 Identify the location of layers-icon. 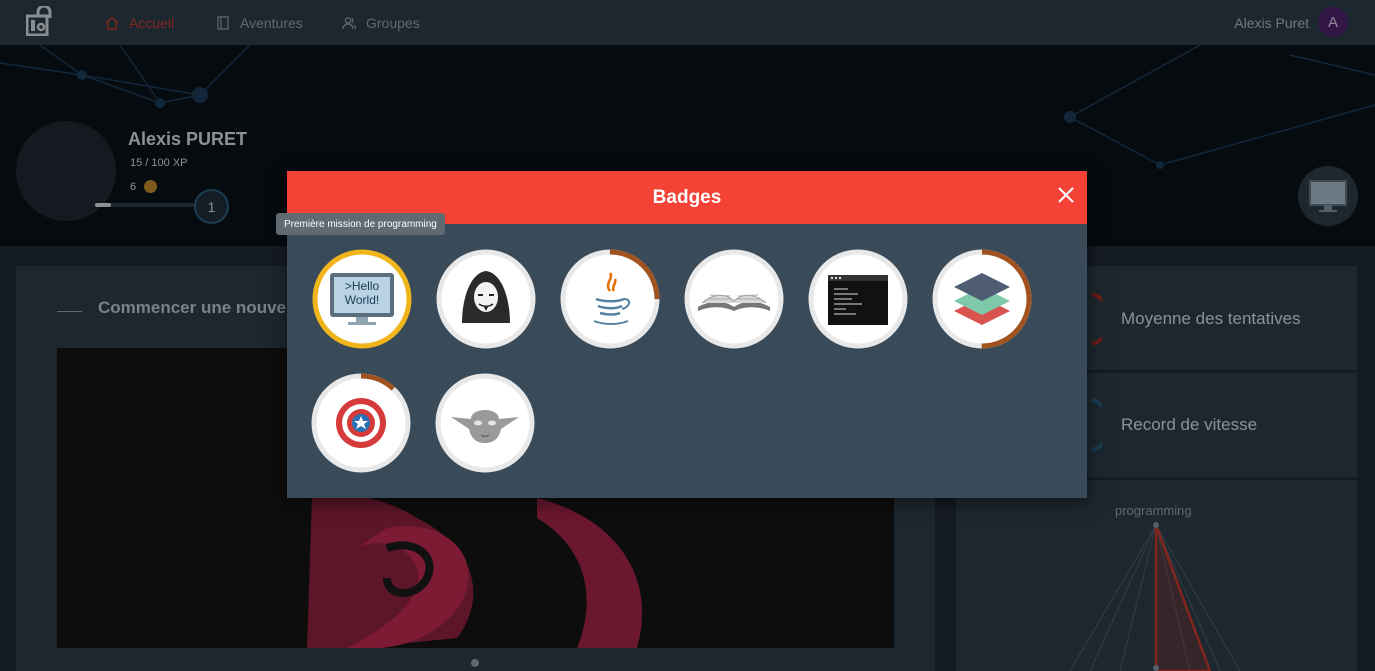
(982, 299).